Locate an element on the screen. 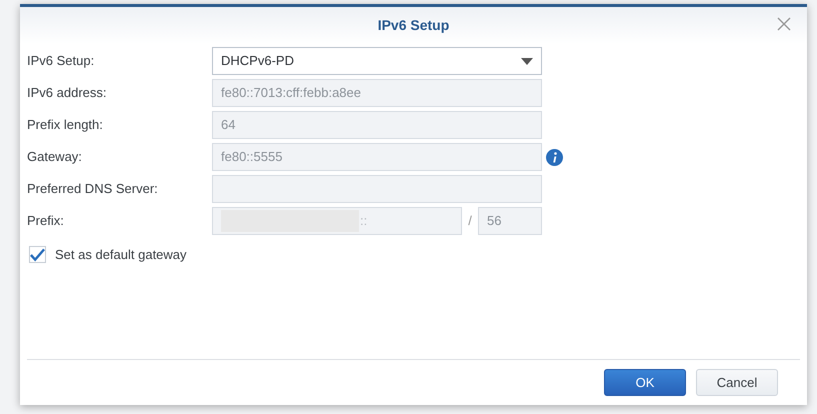 The width and height of the screenshot is (817, 414). field-label: IPv6 address: is located at coordinates (67, 93).